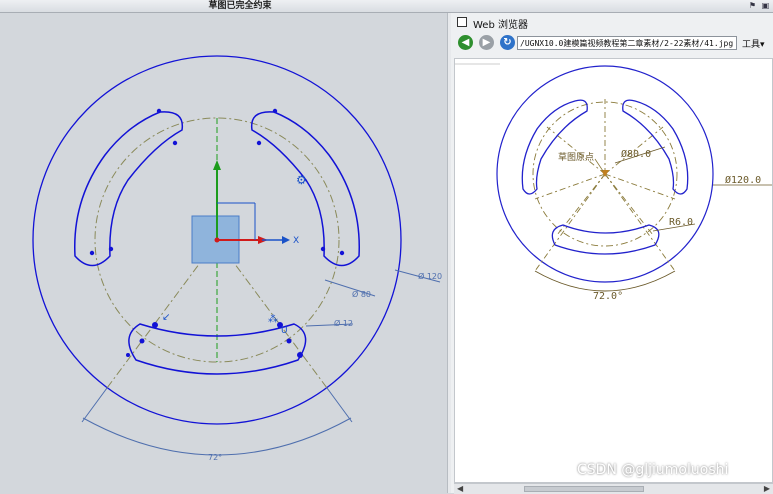 Image resolution: width=773 pixels, height=494 pixels. Describe the element at coordinates (486, 42) in the screenshot. I see `forward-icon: ▶` at that location.